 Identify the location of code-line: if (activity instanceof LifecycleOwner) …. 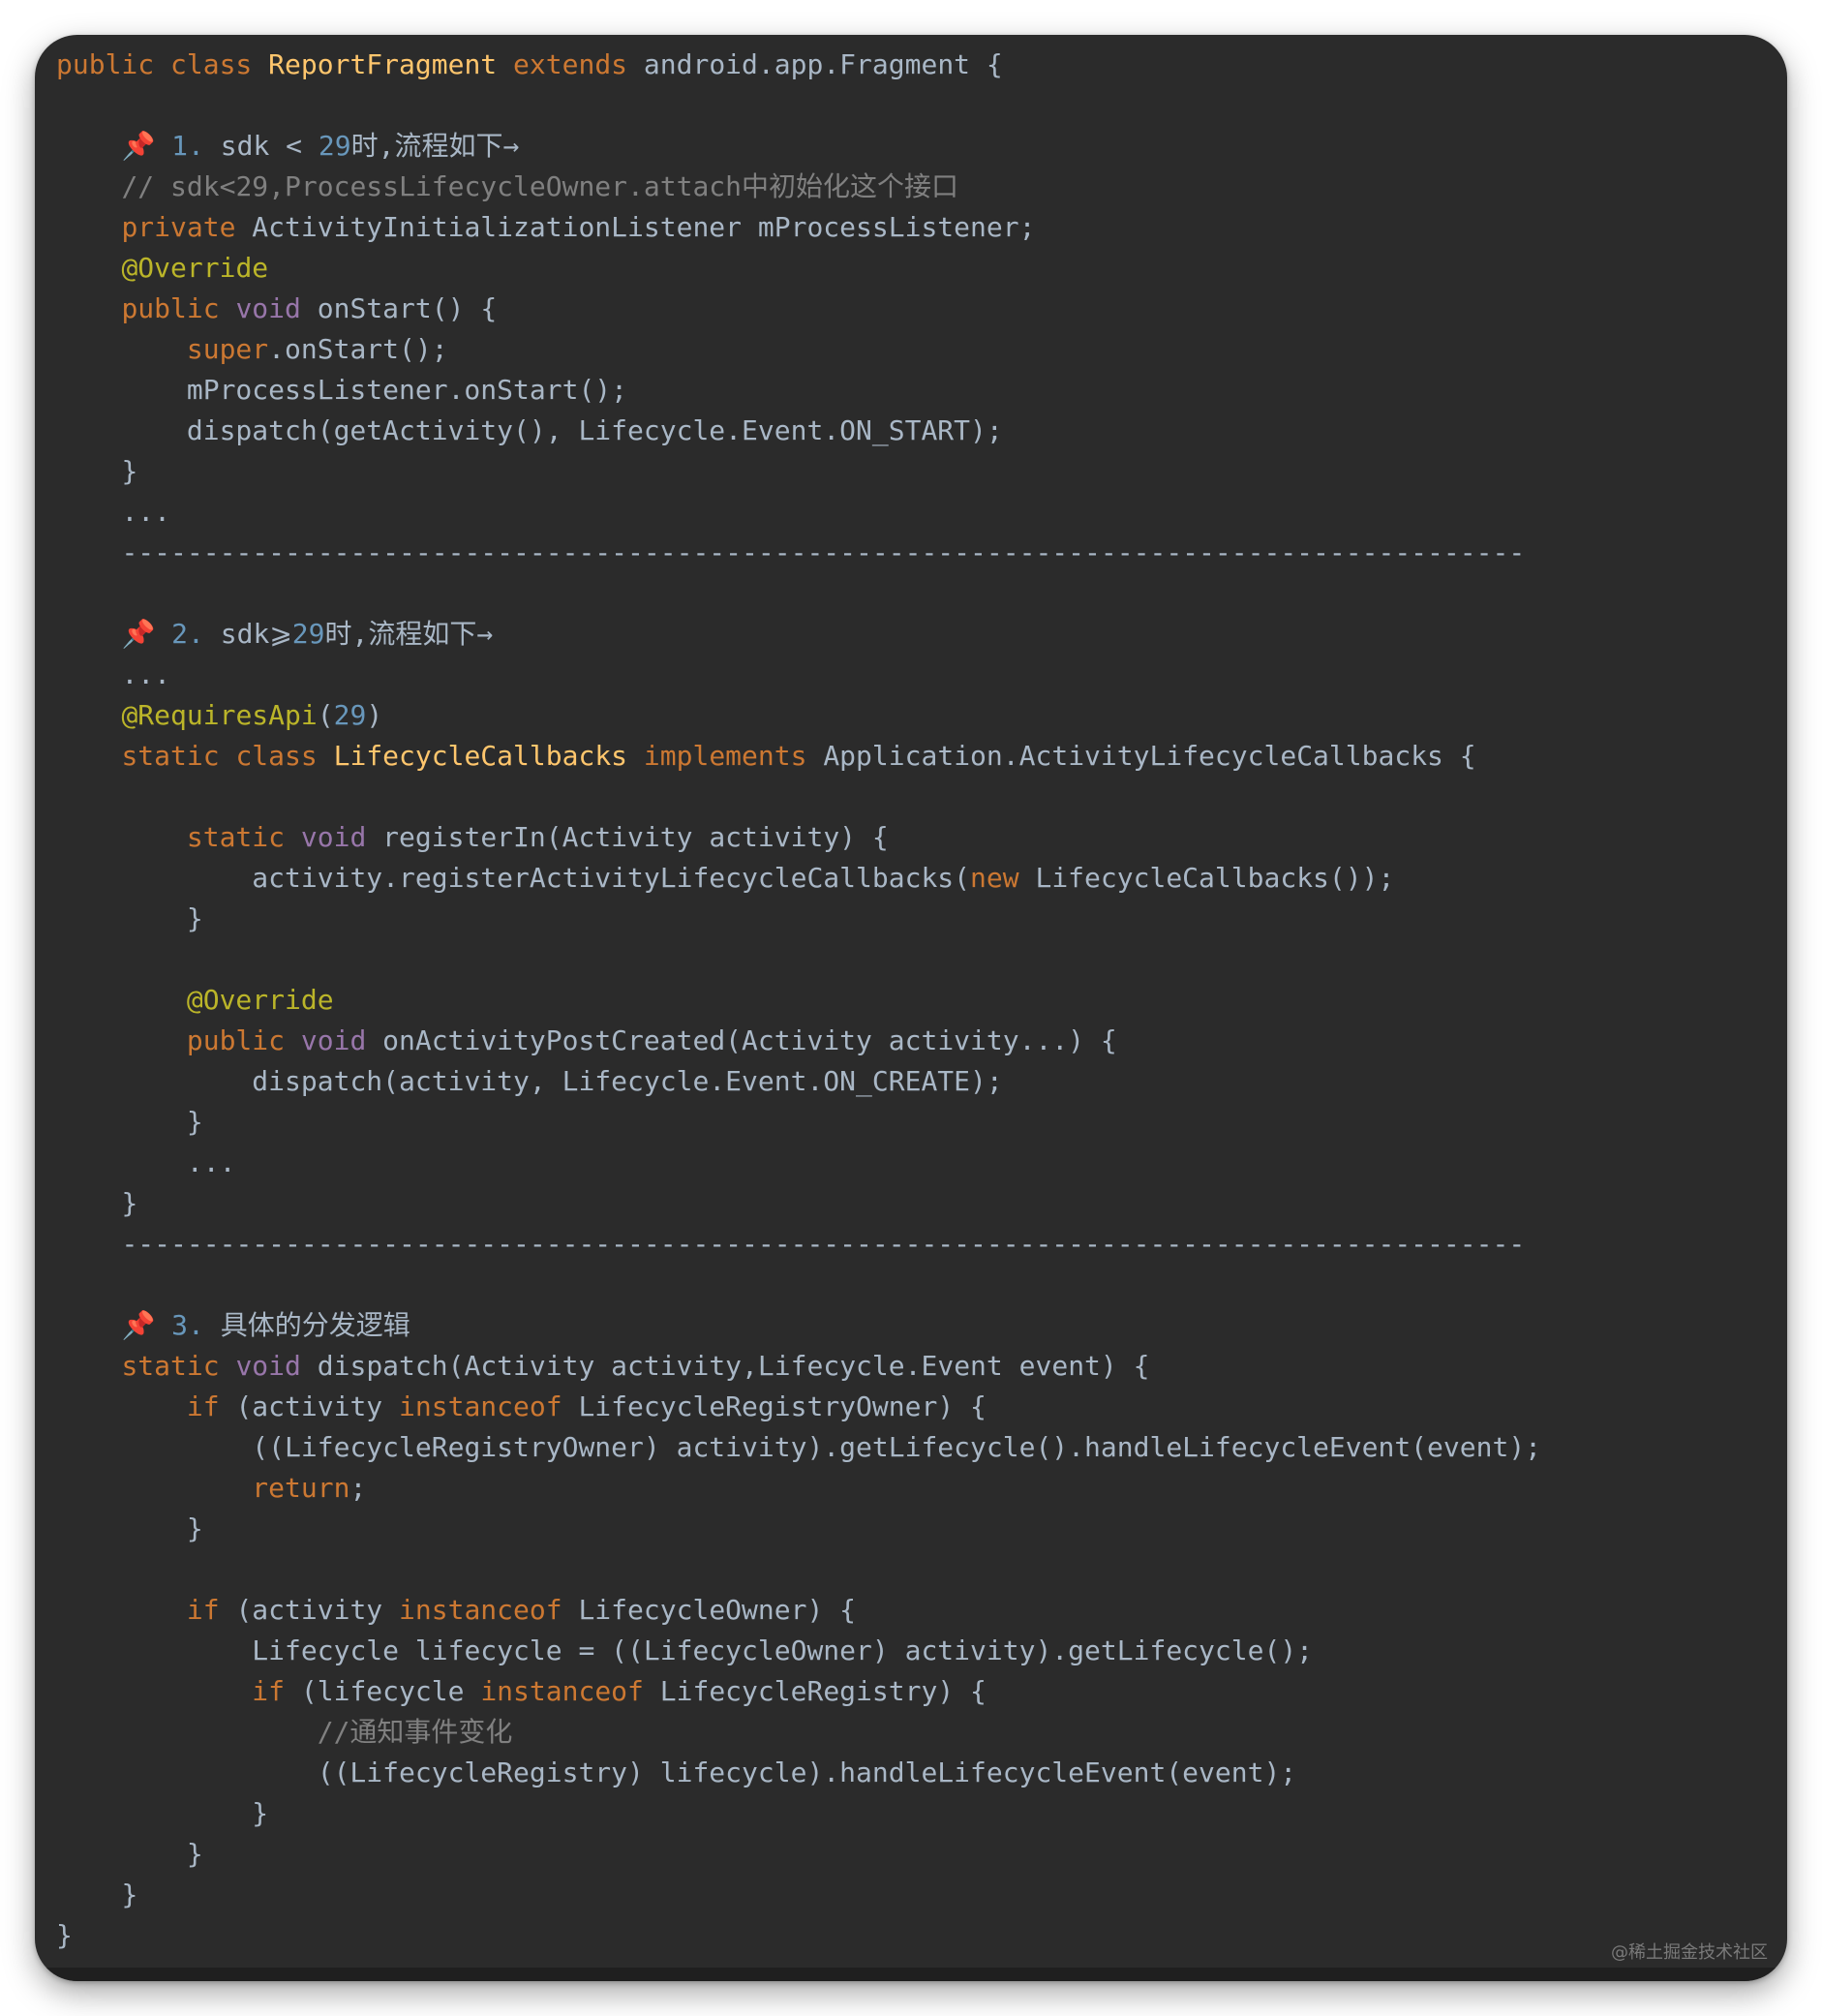
(911, 1611).